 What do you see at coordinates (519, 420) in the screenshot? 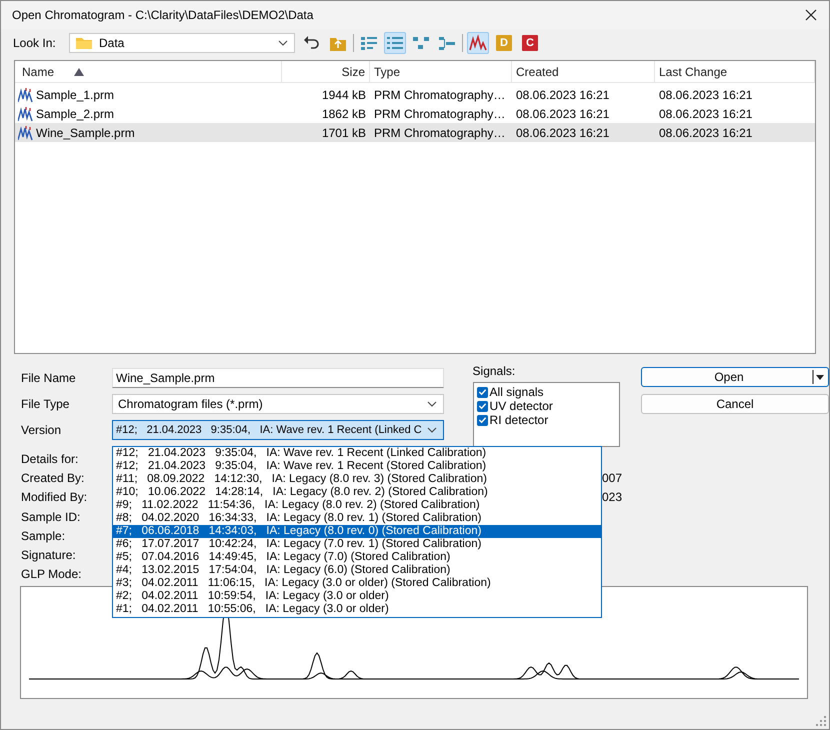
I see `checkbox-label: RI detector` at bounding box center [519, 420].